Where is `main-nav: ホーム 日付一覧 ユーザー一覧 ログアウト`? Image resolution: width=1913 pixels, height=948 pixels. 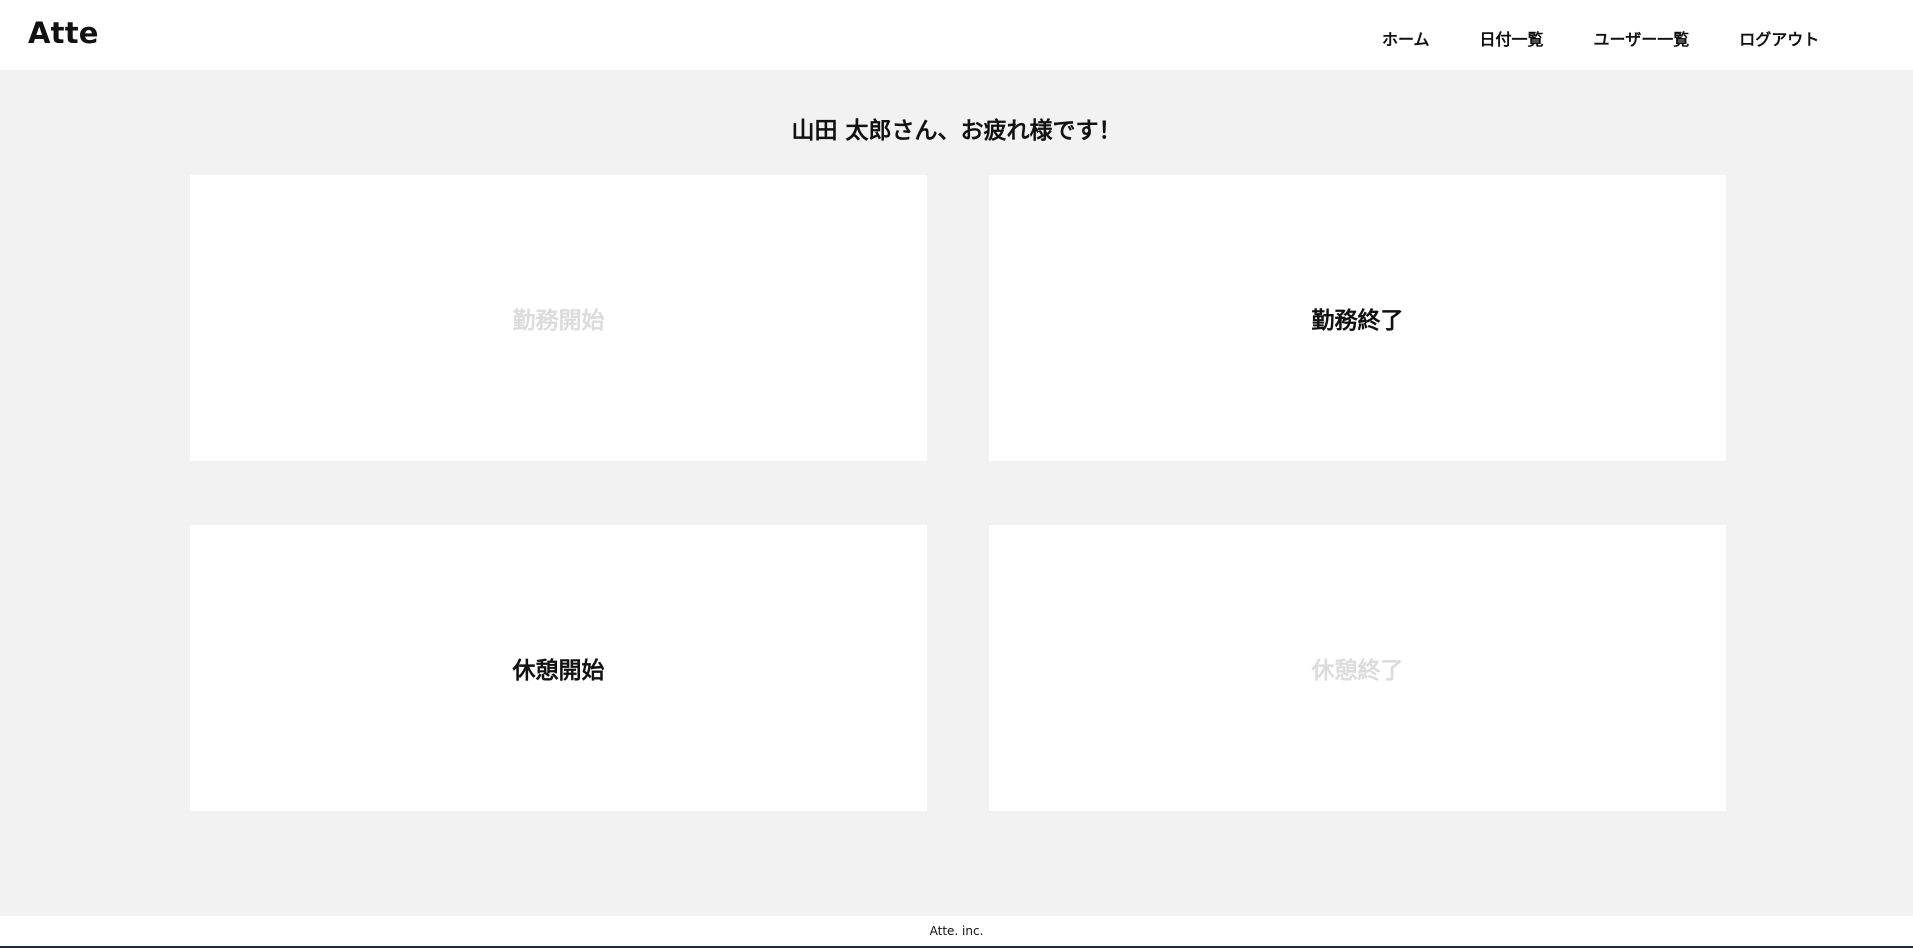
main-nav: ホーム 日付一覧 ユーザー一覧 ログアウト is located at coordinates (1600, 38).